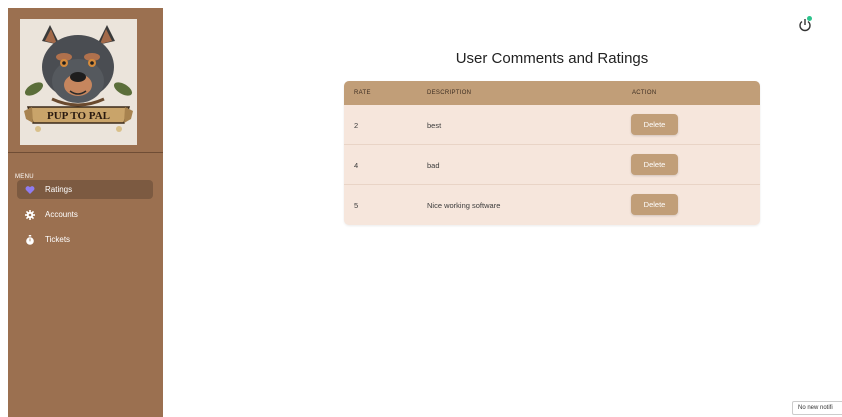  I want to click on page-title: User Comments and Ratings, so click(552, 58).